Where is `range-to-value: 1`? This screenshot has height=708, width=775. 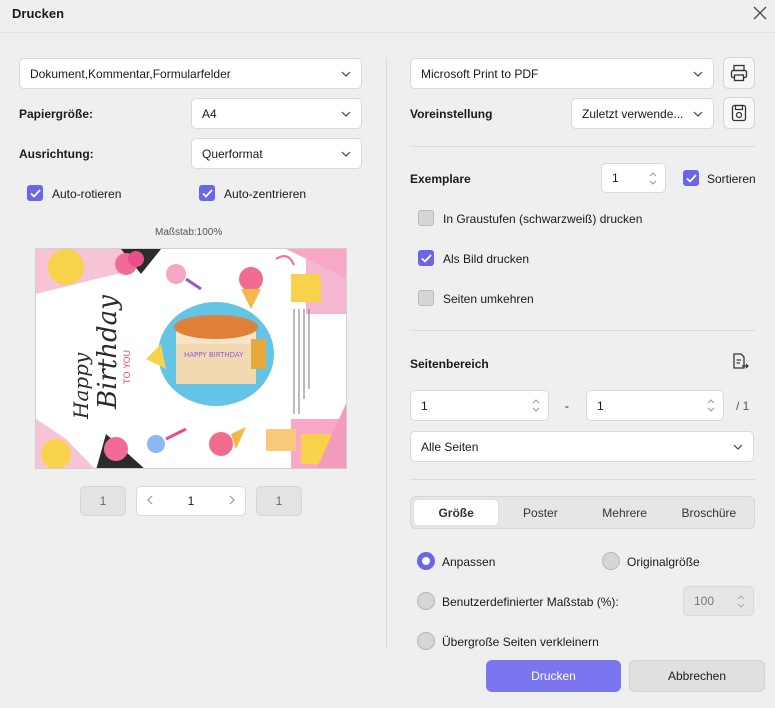 range-to-value: 1 is located at coordinates (600, 405).